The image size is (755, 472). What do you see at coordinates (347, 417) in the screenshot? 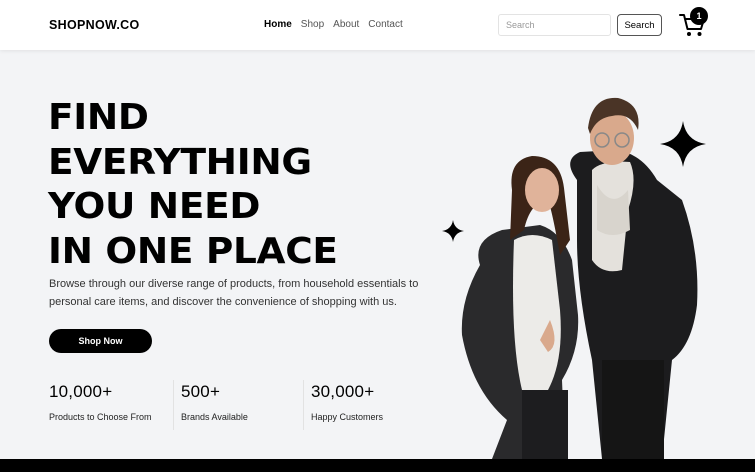
I see `stat-label: Happy Customers` at bounding box center [347, 417].